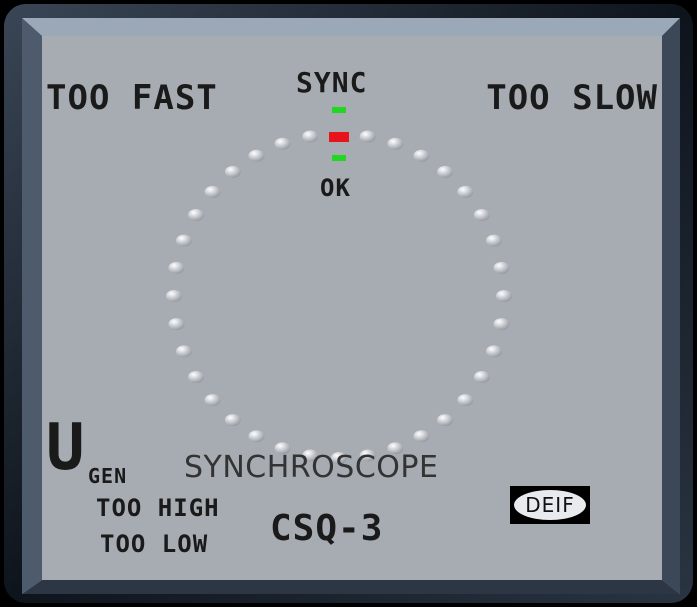 The image size is (697, 607). I want to click on voltage-too-low-indicator: TOO LOW, so click(154, 544).